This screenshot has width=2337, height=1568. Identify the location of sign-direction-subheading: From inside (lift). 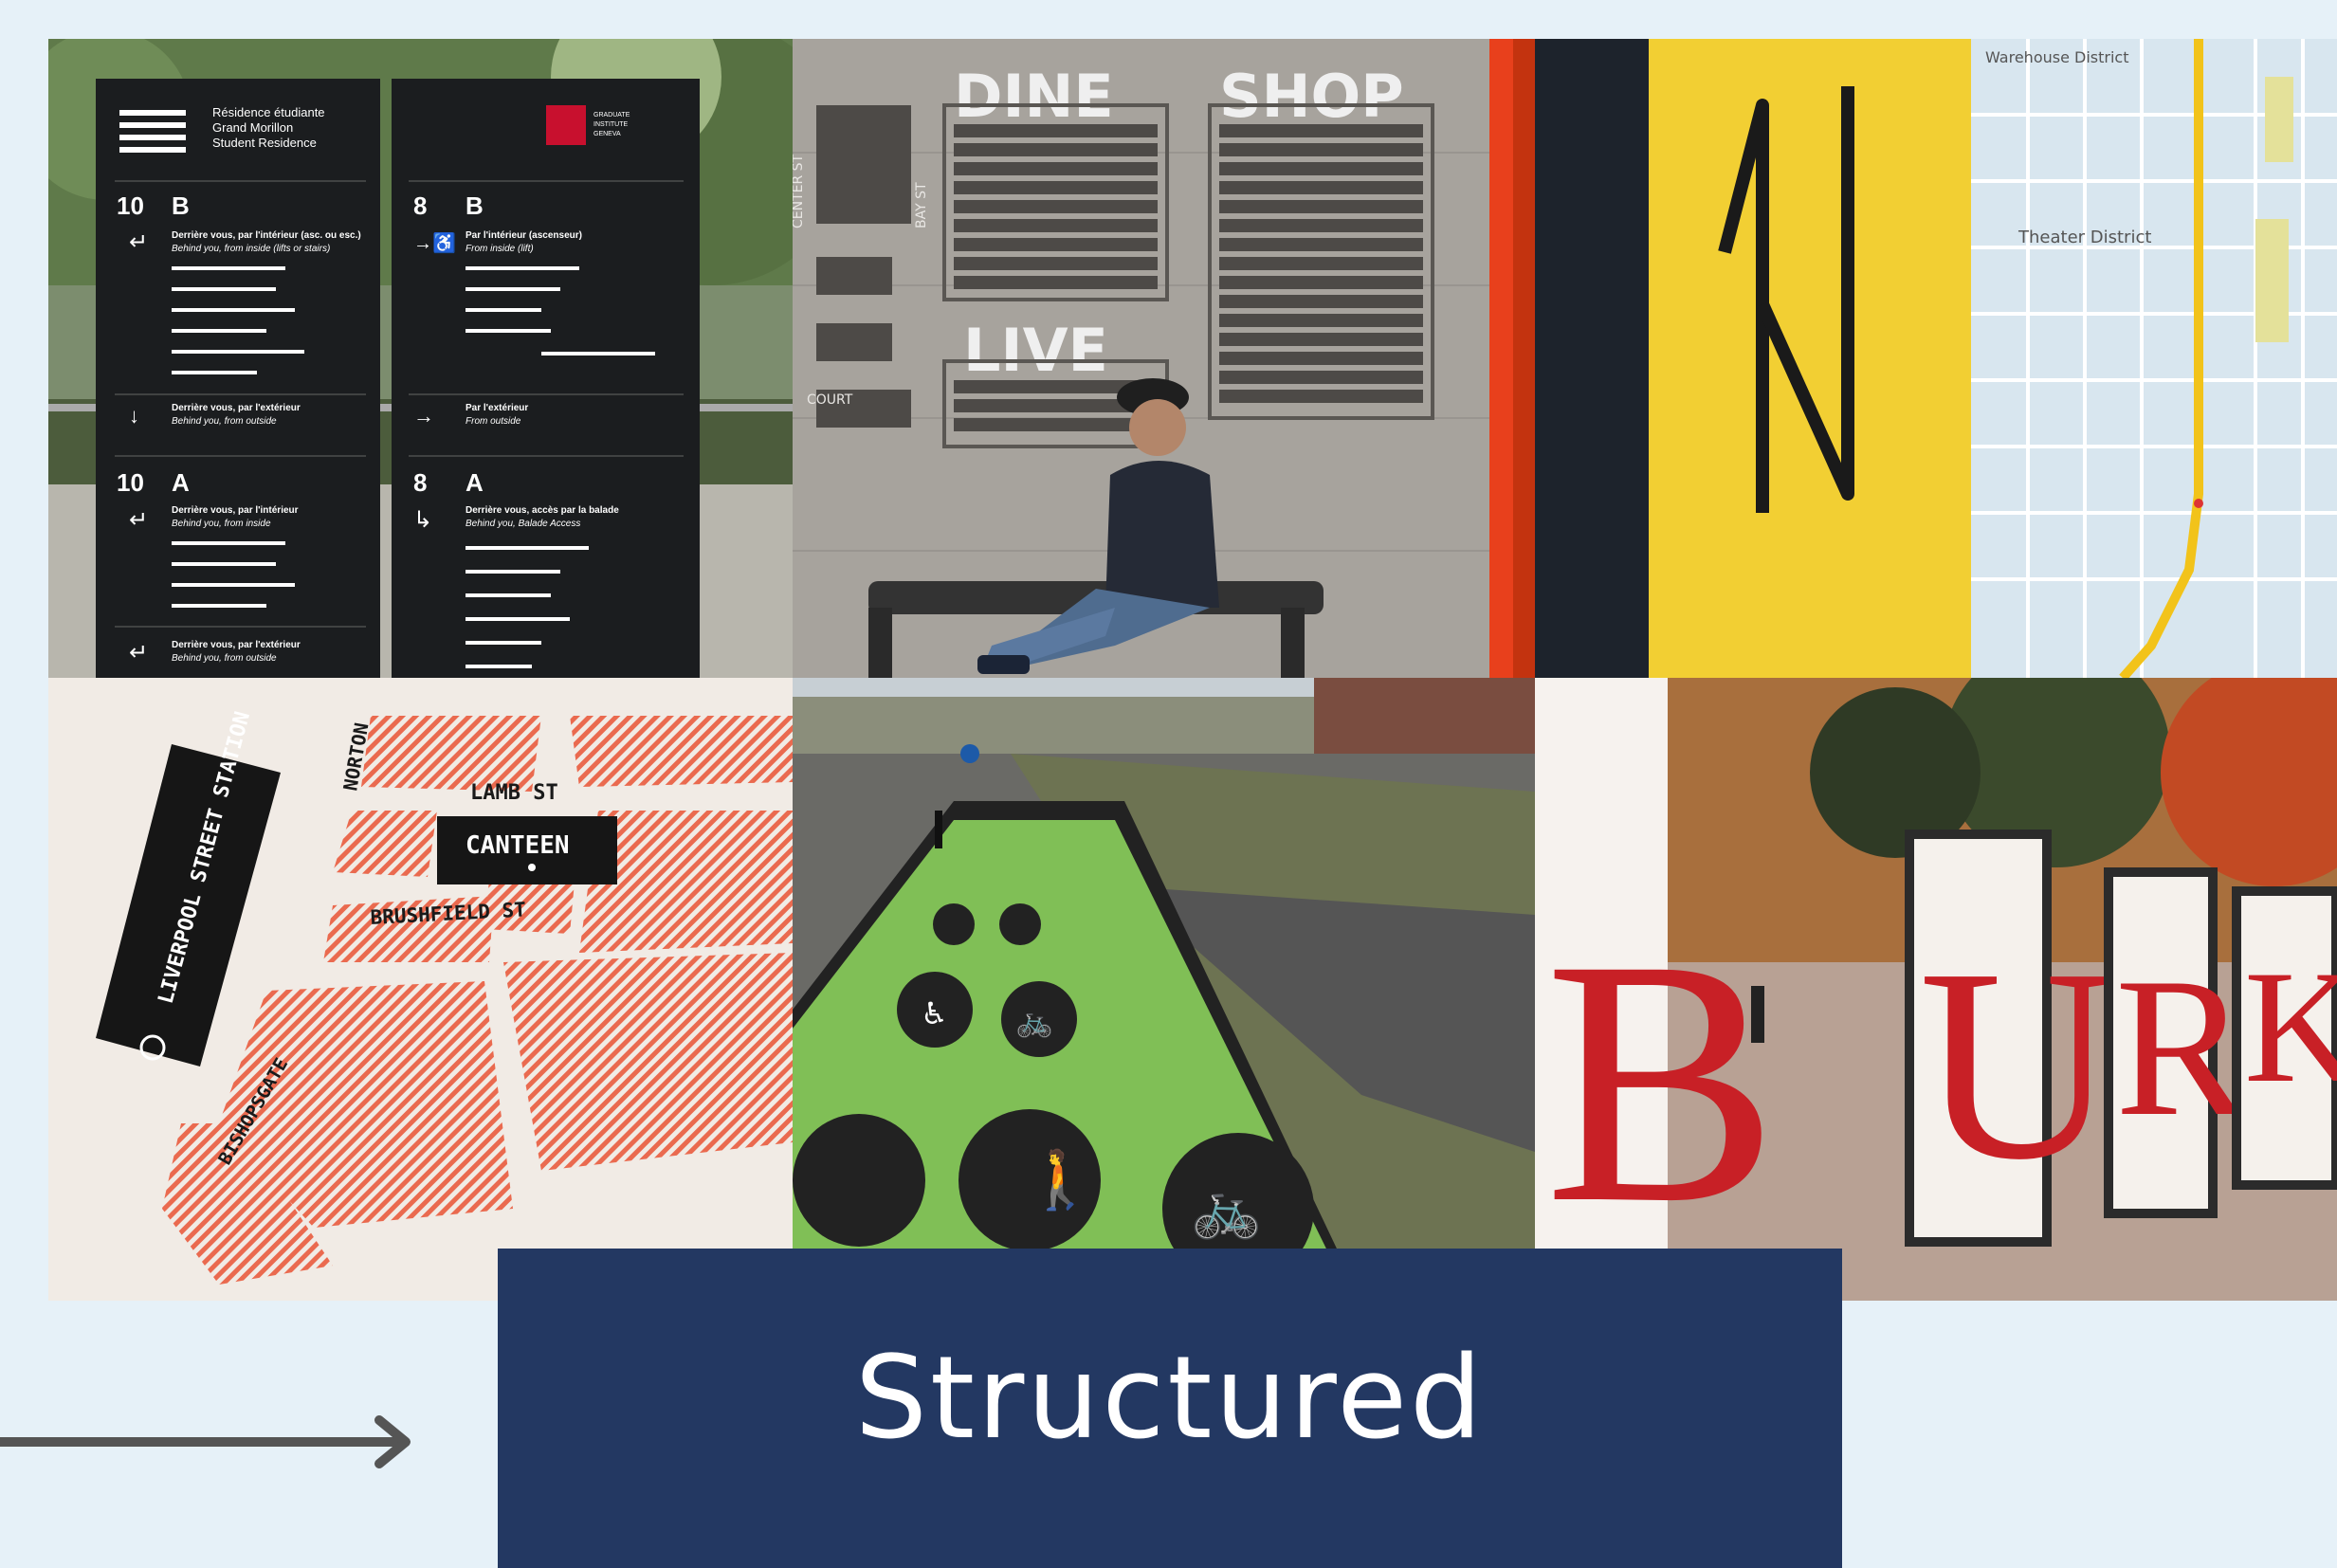
(500, 249).